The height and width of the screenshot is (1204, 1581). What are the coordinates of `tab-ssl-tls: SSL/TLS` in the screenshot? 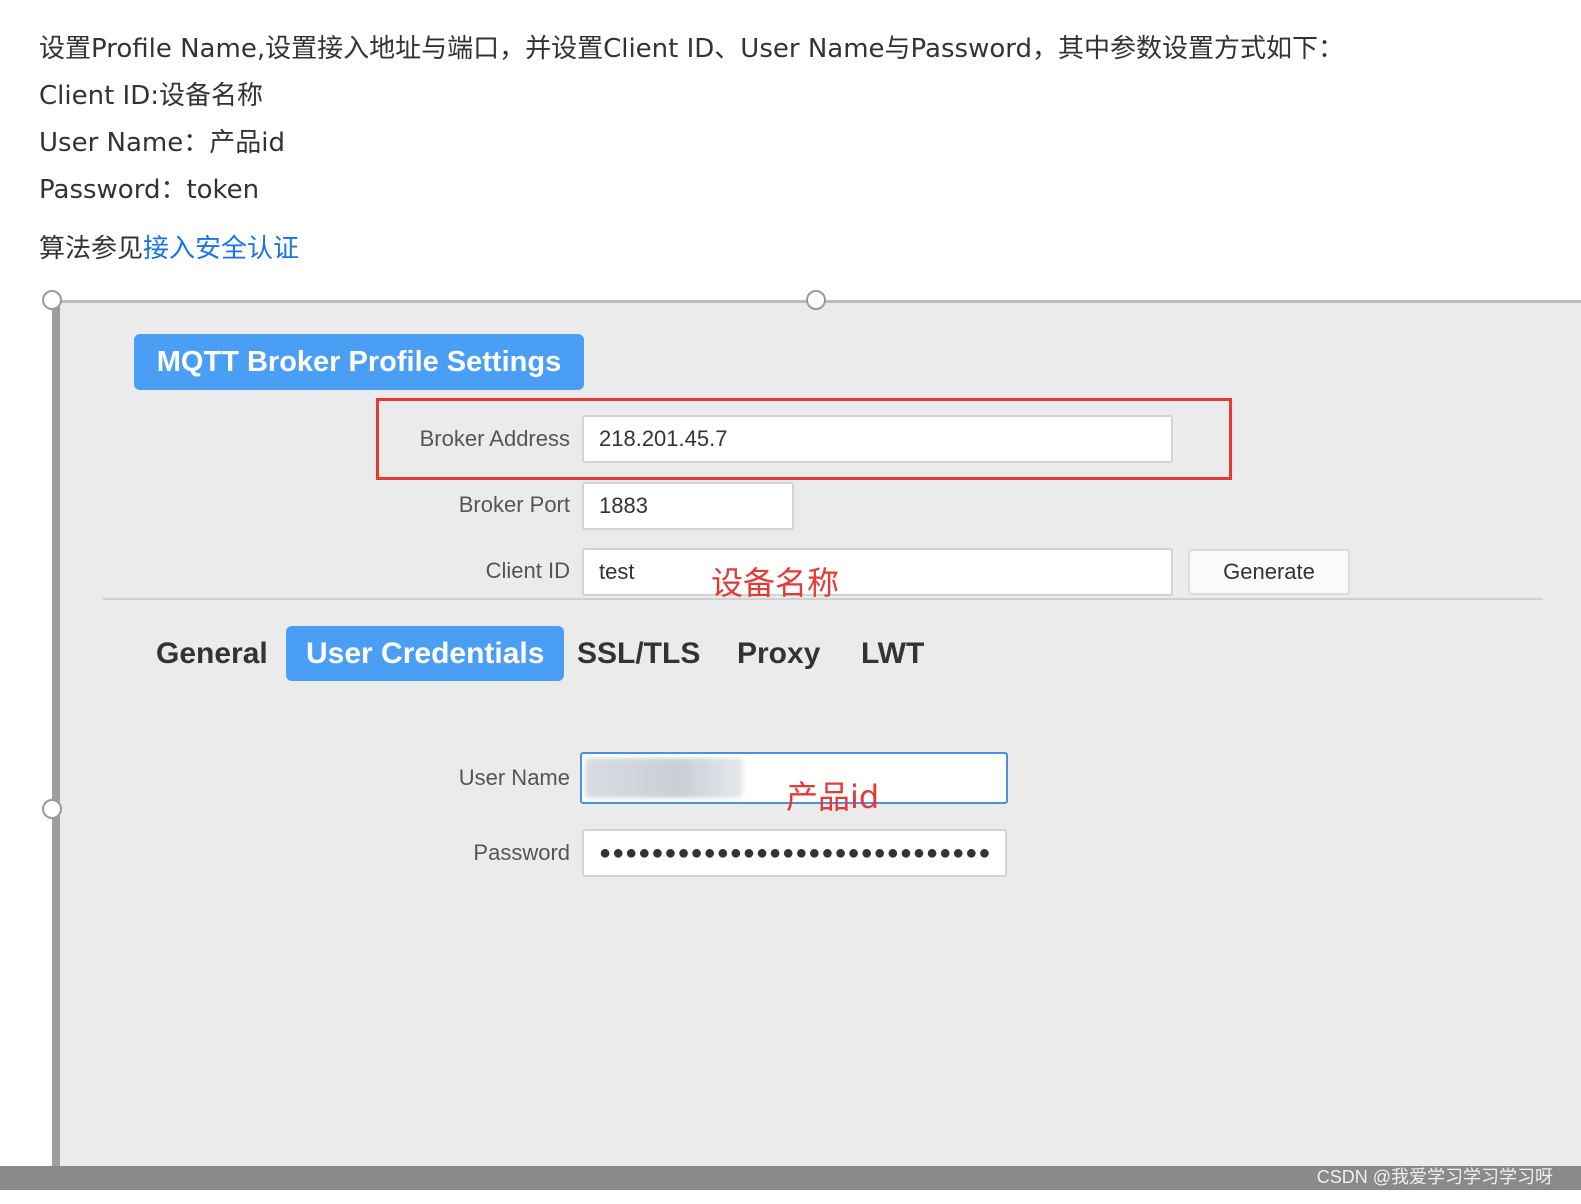 It's located at (638, 653).